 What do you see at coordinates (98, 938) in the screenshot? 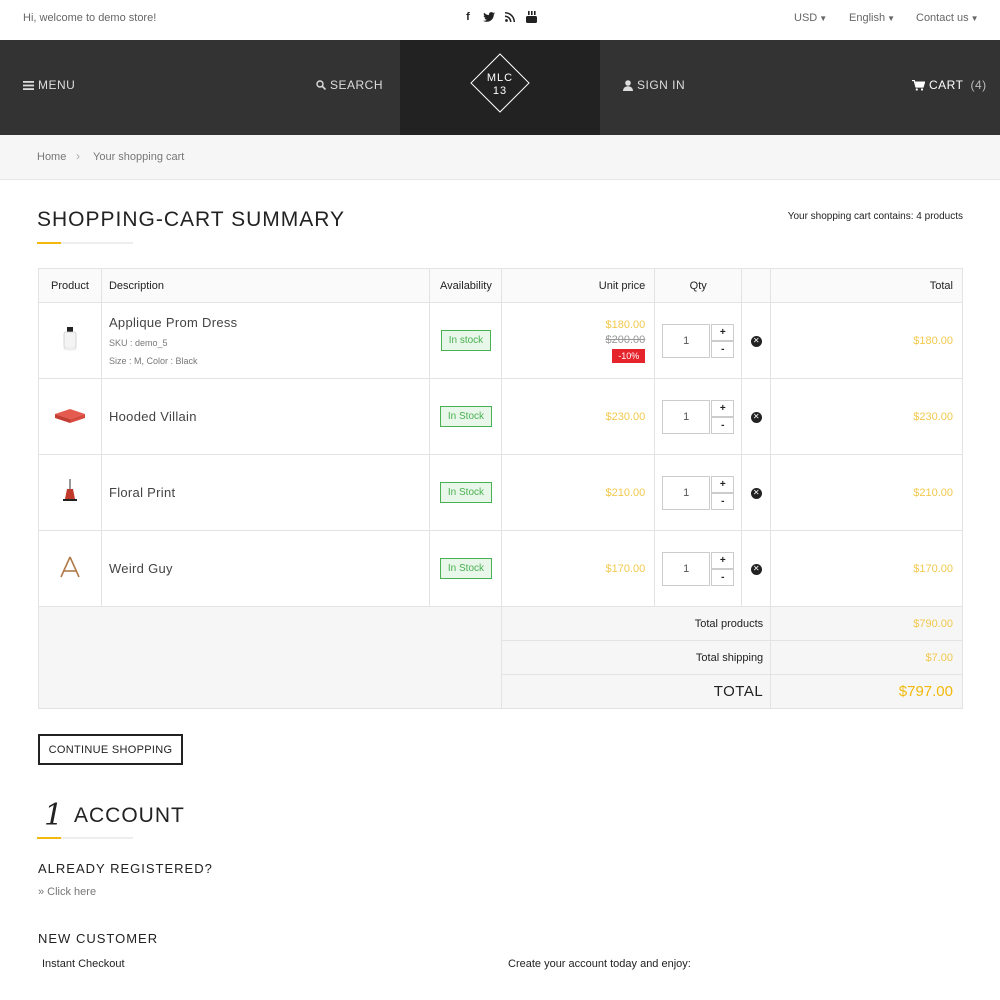
I see `new-customer-heading: NEW CUSTOMER` at bounding box center [98, 938].